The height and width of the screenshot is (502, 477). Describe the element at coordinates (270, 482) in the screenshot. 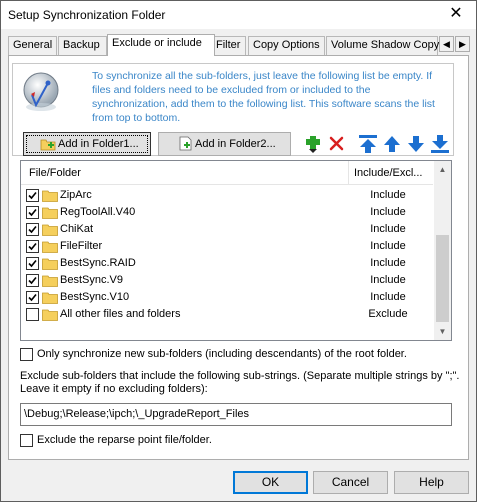

I see `ok-button: OK` at that location.